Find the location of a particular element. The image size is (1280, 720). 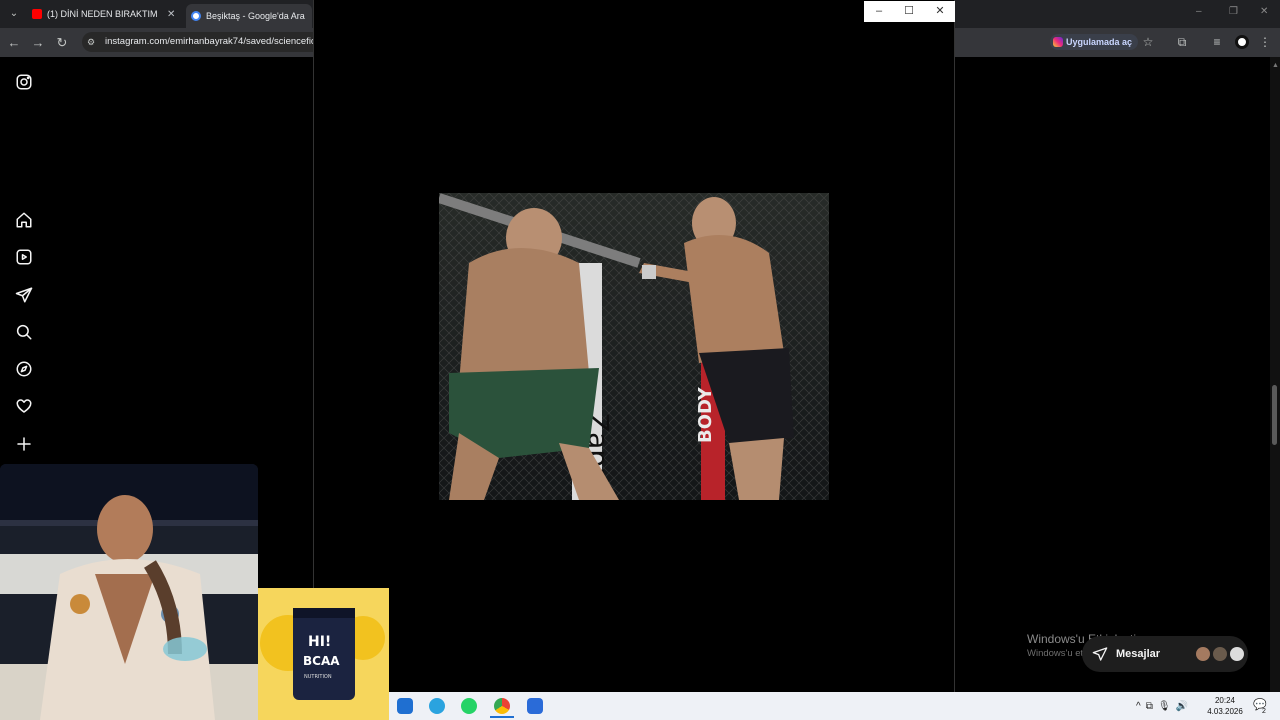

volume-icon: 🔊 is located at coordinates (1182, 706).